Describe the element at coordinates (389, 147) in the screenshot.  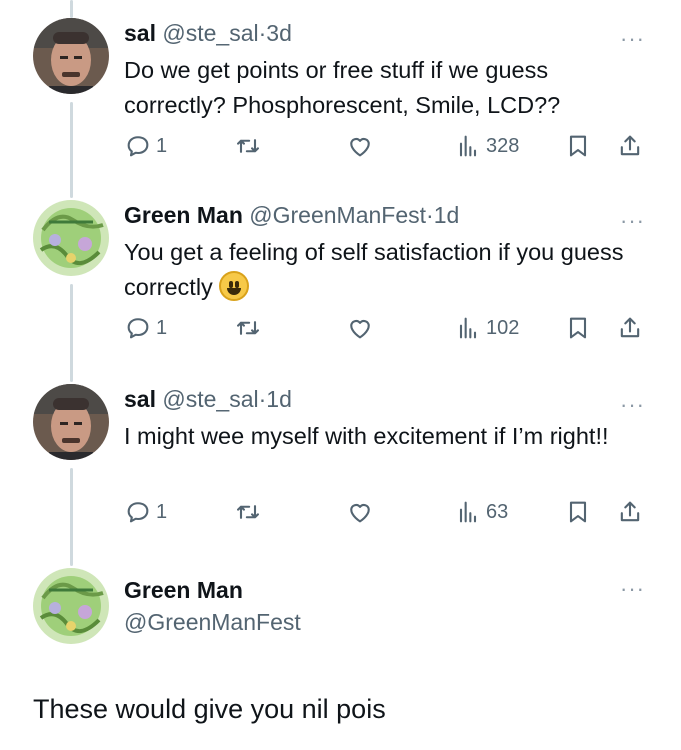
I see `action-bar: 1 328` at that location.